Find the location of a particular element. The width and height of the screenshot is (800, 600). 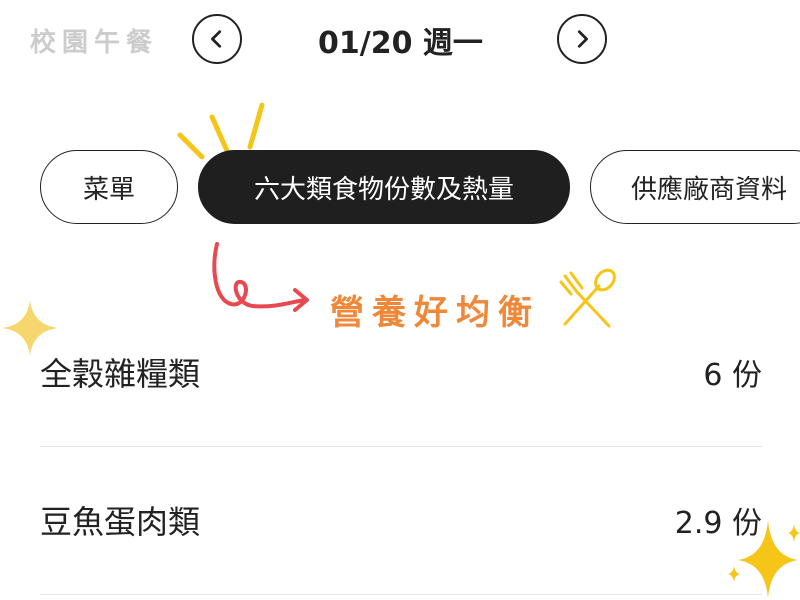

tab-six-food-groups: 六大類食物份數及熱量 is located at coordinates (384, 187).